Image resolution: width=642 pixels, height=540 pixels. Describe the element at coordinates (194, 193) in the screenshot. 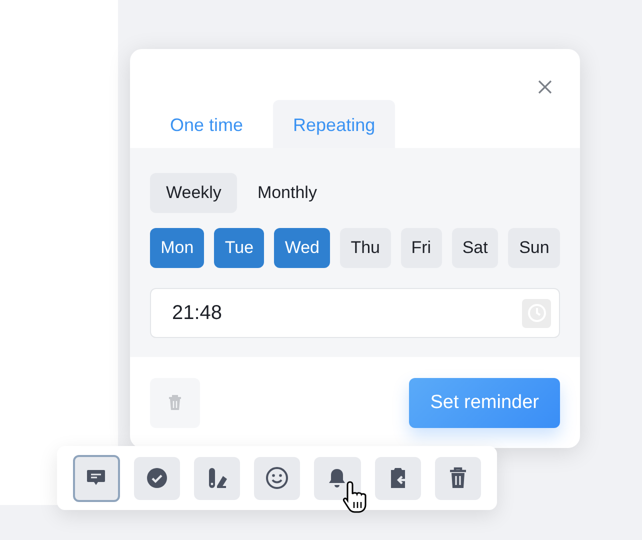

I see `frequency-option: Weekly` at that location.